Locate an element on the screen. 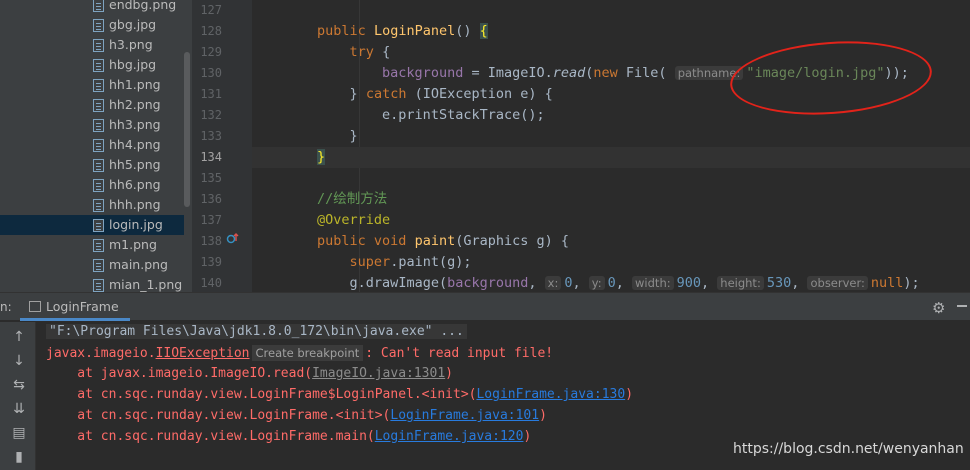 Image resolution: width=970 pixels, height=470 pixels. code-line-current: } is located at coordinates (611, 157).